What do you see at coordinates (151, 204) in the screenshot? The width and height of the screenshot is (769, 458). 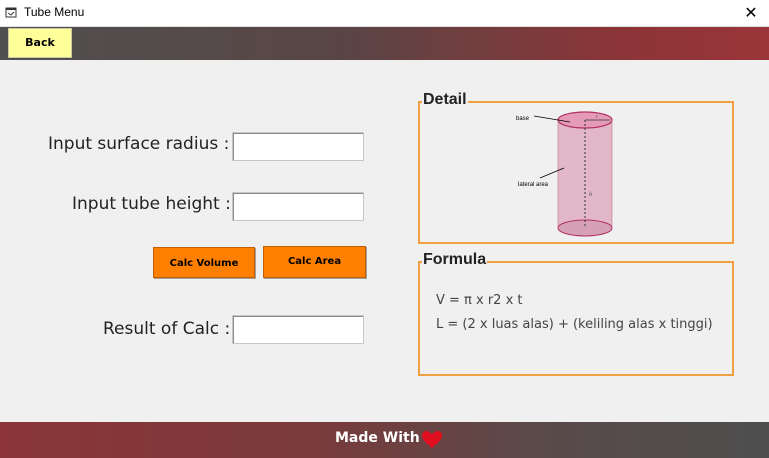 I see `height-label: Input tube height :` at bounding box center [151, 204].